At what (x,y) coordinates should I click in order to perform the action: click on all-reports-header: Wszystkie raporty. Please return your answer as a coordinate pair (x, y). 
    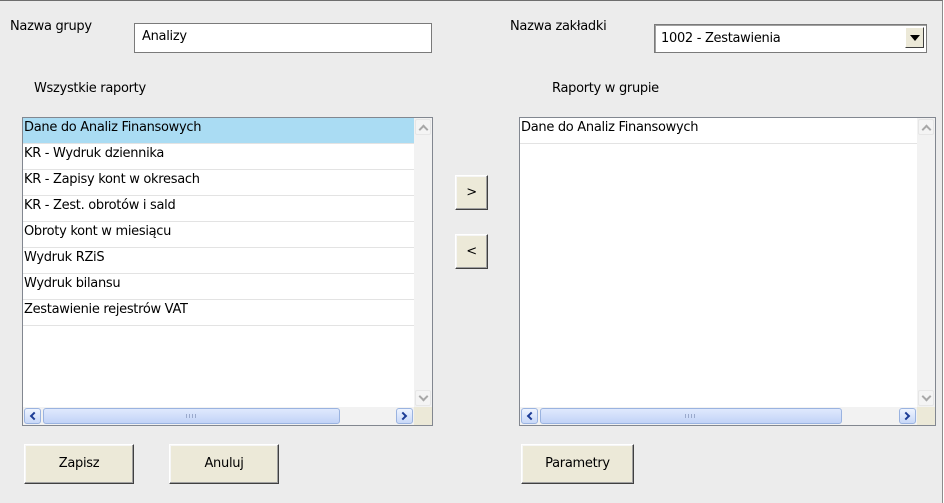
    Looking at the image, I should click on (90, 88).